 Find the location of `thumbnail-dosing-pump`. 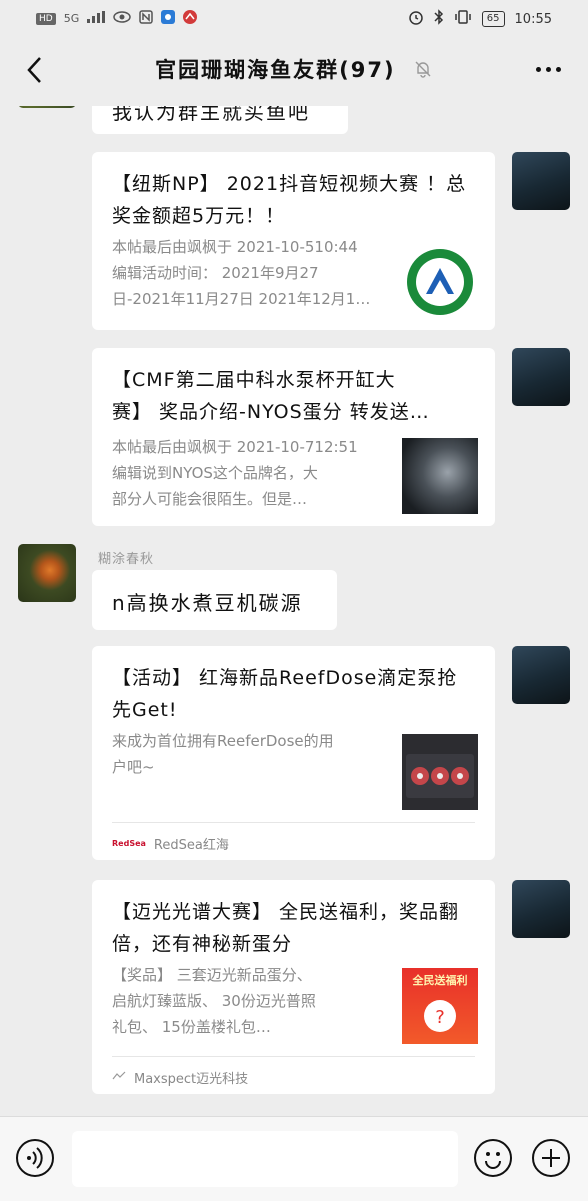

thumbnail-dosing-pump is located at coordinates (440, 772).